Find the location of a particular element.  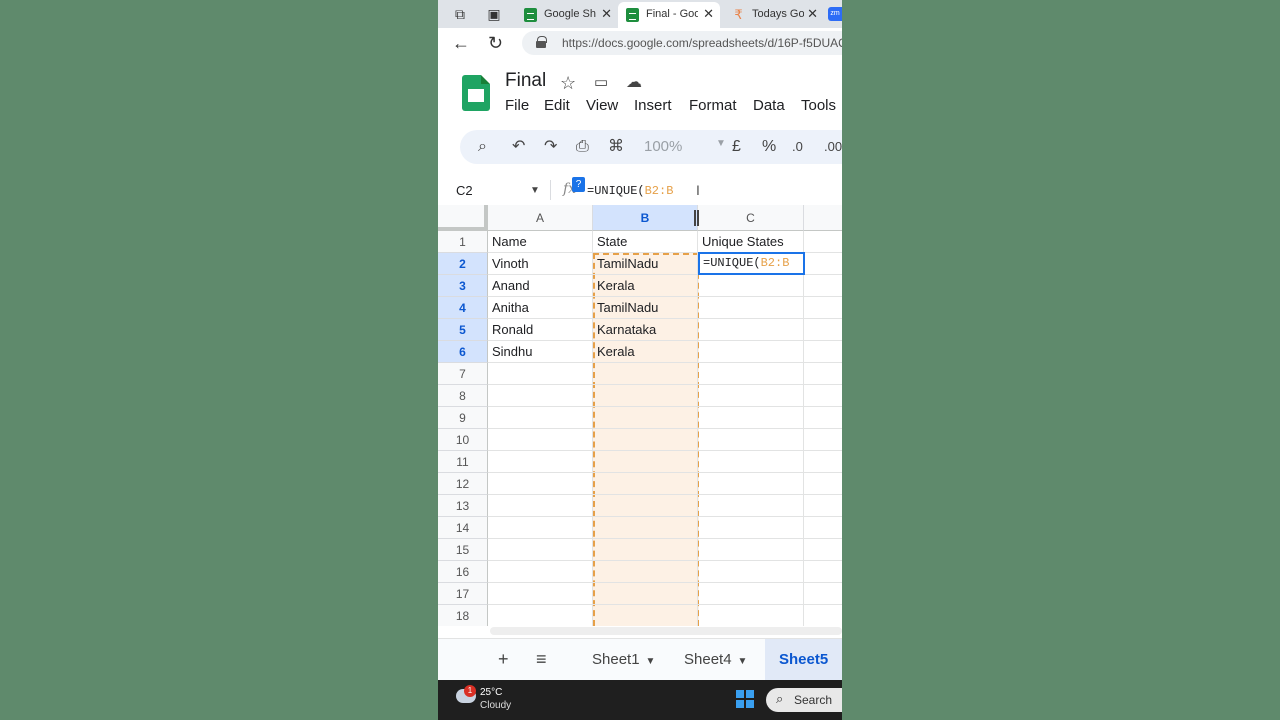

cell-a9 is located at coordinates (540, 418).